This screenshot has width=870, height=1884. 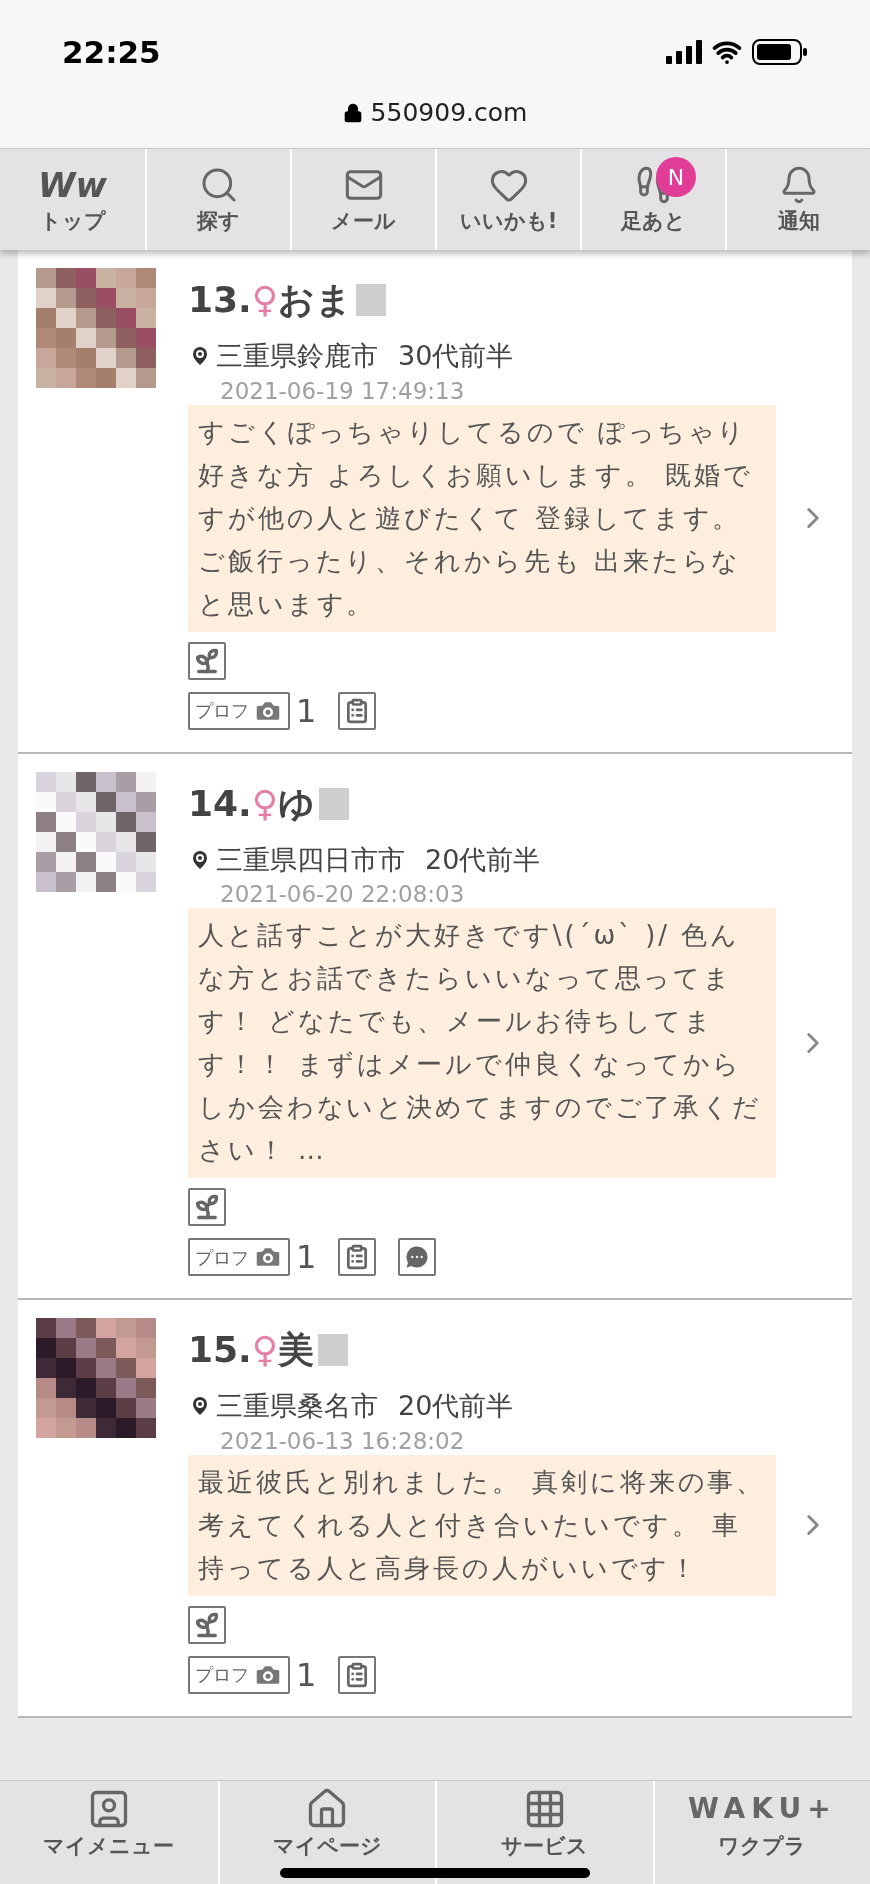 I want to click on profile-number: 13., so click(x=220, y=300).